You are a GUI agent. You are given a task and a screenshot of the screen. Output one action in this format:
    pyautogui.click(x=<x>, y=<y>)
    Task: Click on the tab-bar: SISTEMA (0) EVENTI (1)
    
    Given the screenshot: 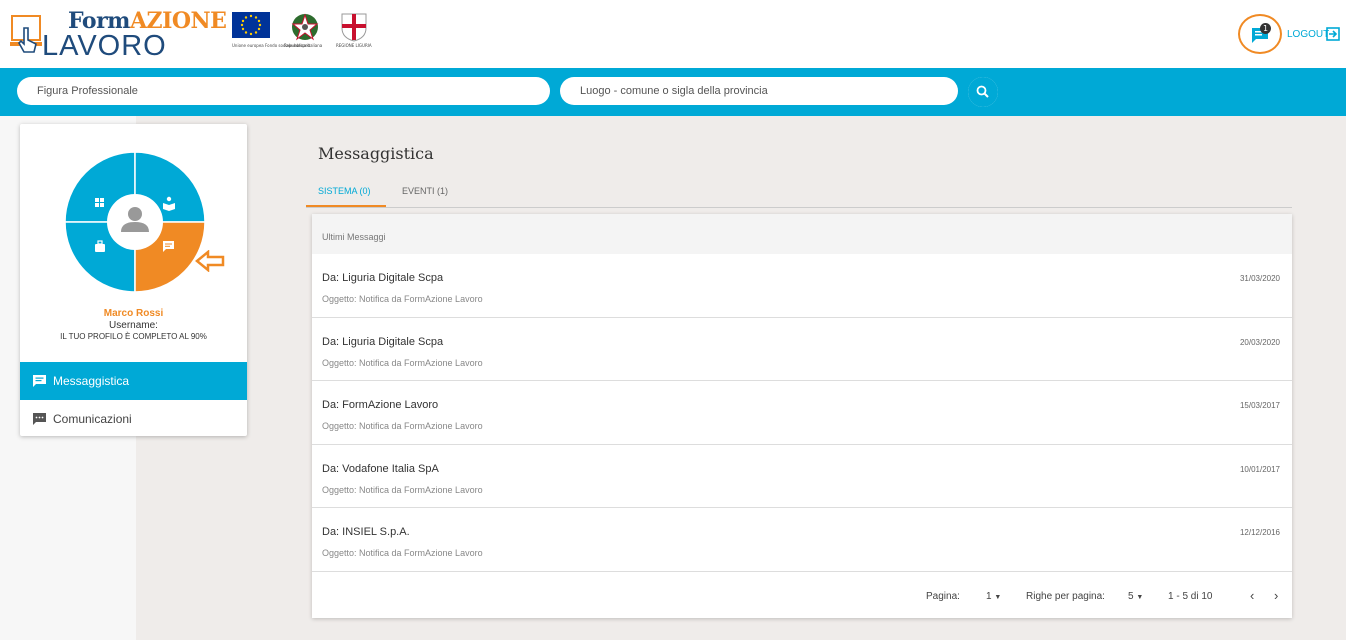 What is the action you would take?
    pyautogui.click(x=799, y=194)
    